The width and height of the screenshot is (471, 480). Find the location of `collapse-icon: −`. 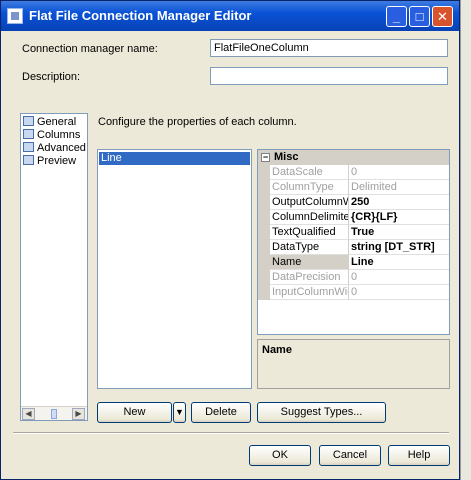

collapse-icon: − is located at coordinates (265, 157).